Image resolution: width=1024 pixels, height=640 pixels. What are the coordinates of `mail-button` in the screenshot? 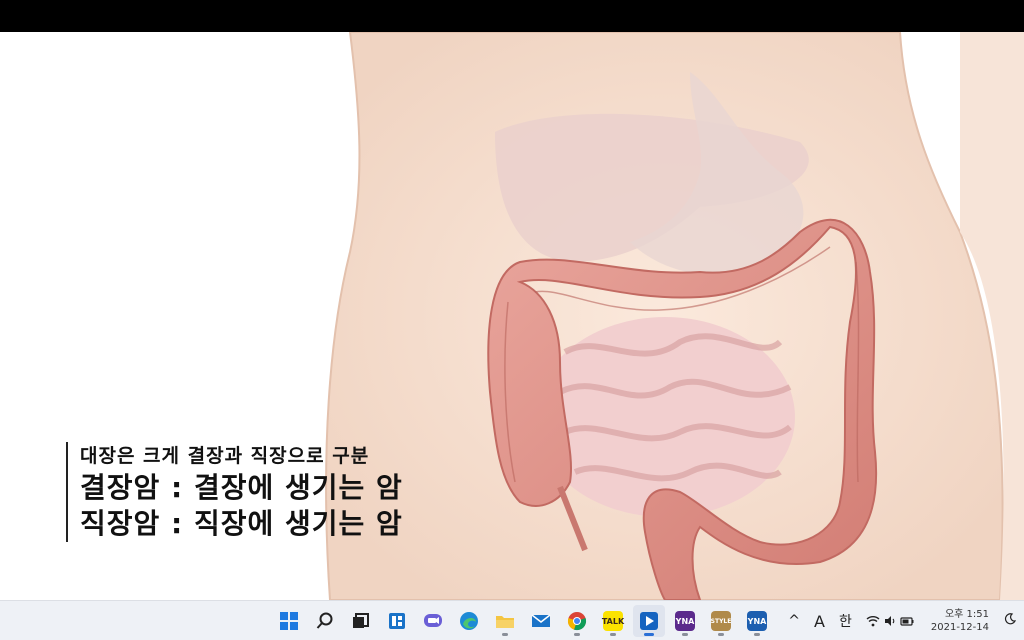 It's located at (541, 621).